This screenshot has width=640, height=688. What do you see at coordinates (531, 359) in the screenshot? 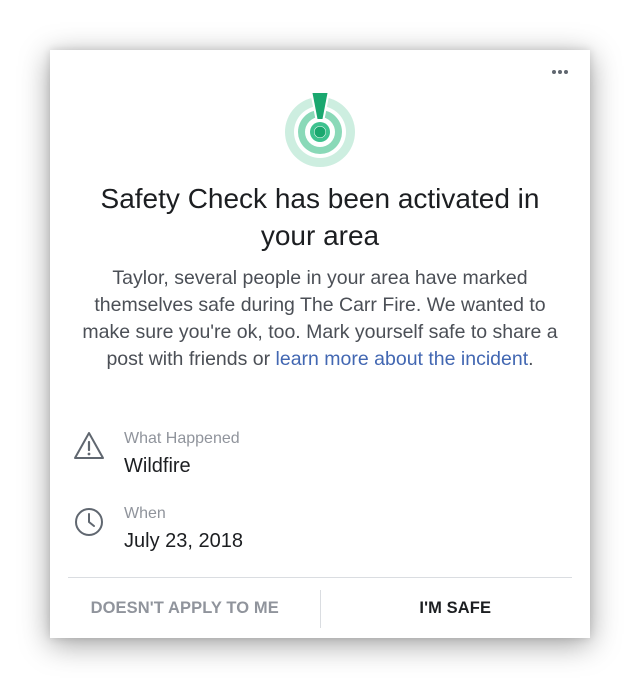
I see `description-end: .` at bounding box center [531, 359].